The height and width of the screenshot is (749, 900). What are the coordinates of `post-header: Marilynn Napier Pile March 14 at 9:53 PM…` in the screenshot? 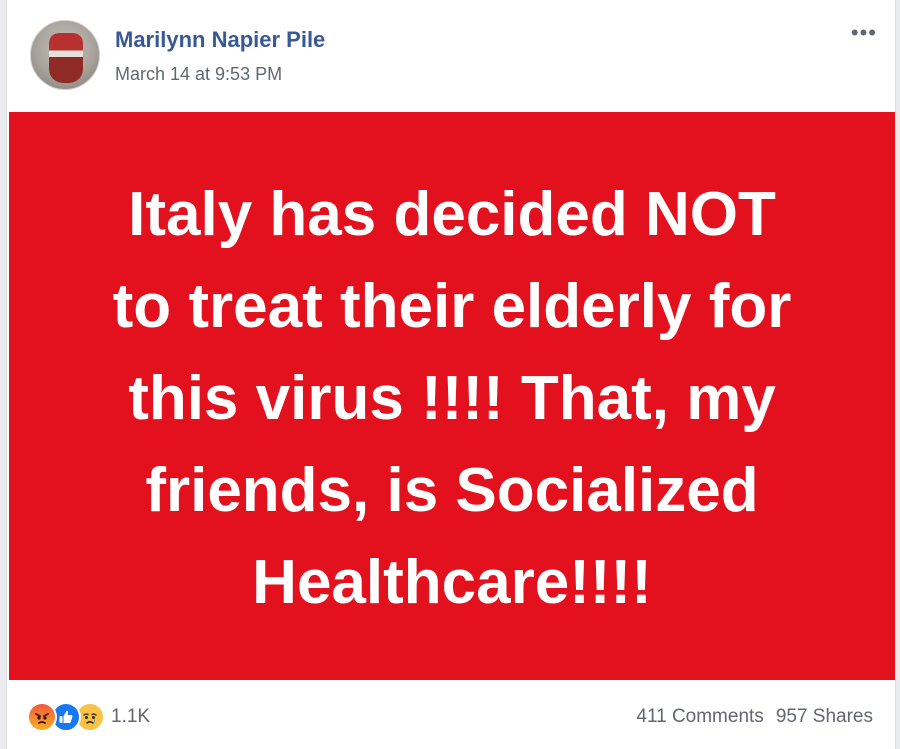 It's located at (451, 56).